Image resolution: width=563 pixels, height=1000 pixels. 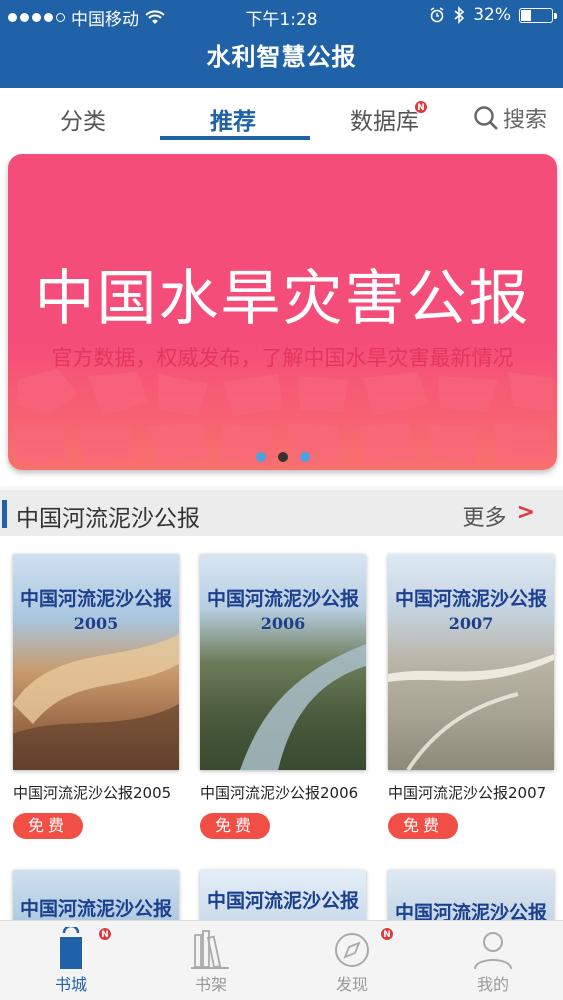 What do you see at coordinates (493, 949) in the screenshot?
I see `user-icon` at bounding box center [493, 949].